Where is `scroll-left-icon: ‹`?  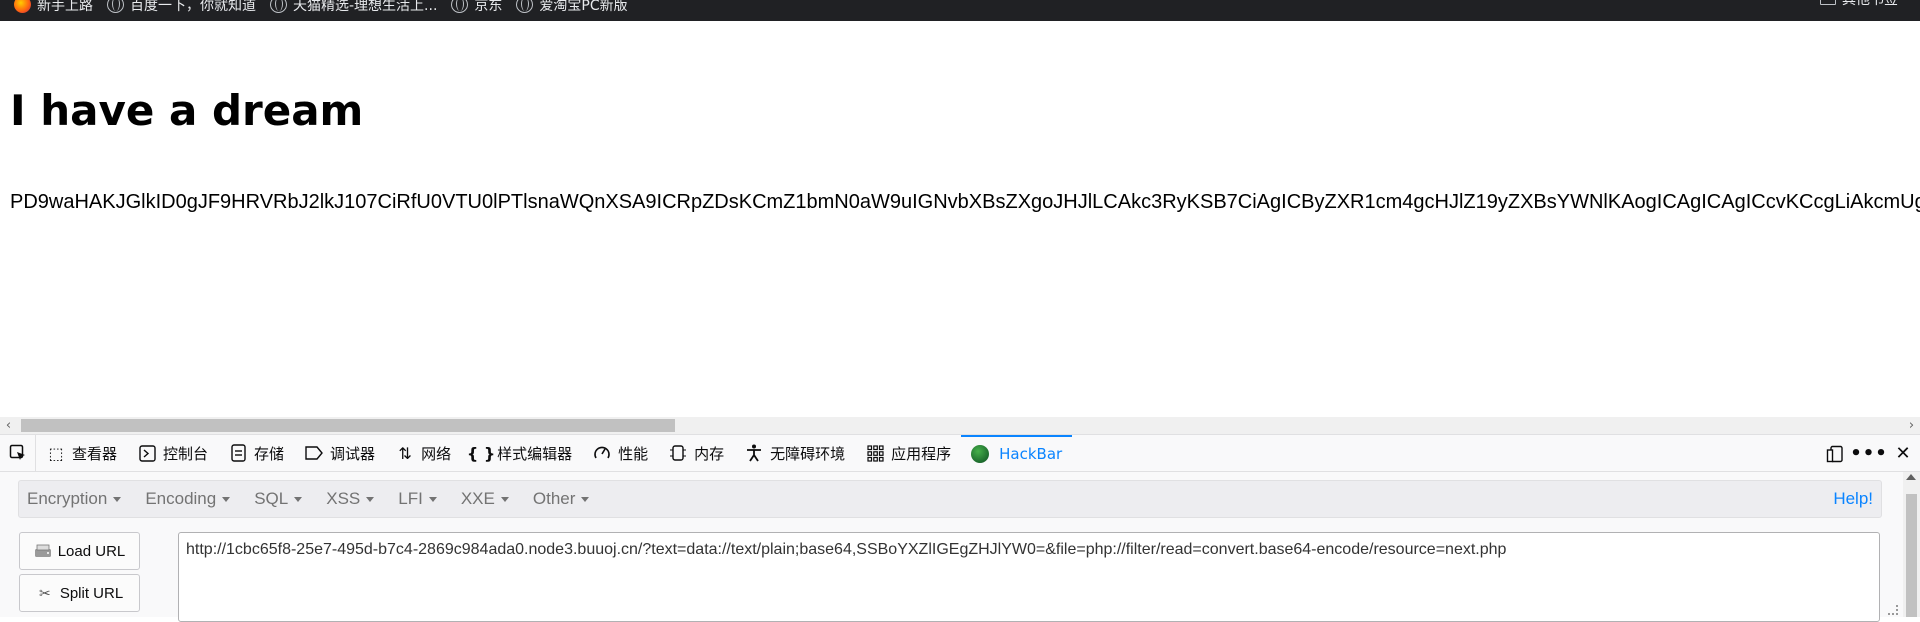 scroll-left-icon: ‹ is located at coordinates (8, 425).